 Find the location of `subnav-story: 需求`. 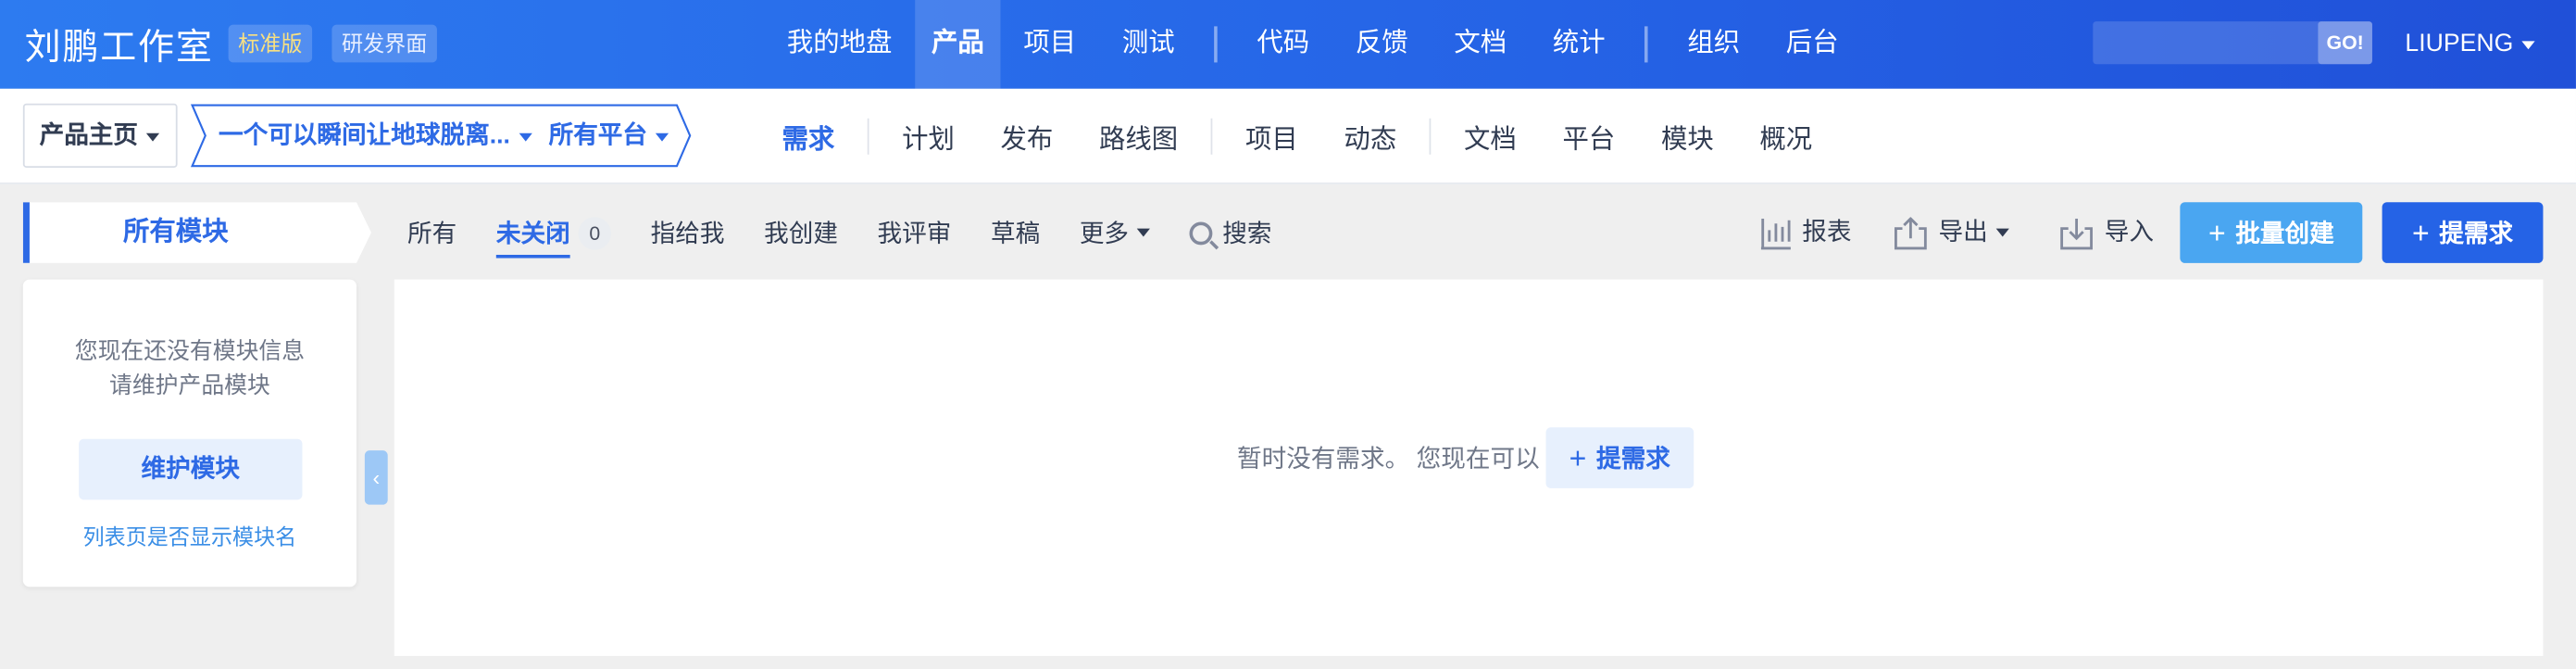

subnav-story: 需求 is located at coordinates (808, 137).